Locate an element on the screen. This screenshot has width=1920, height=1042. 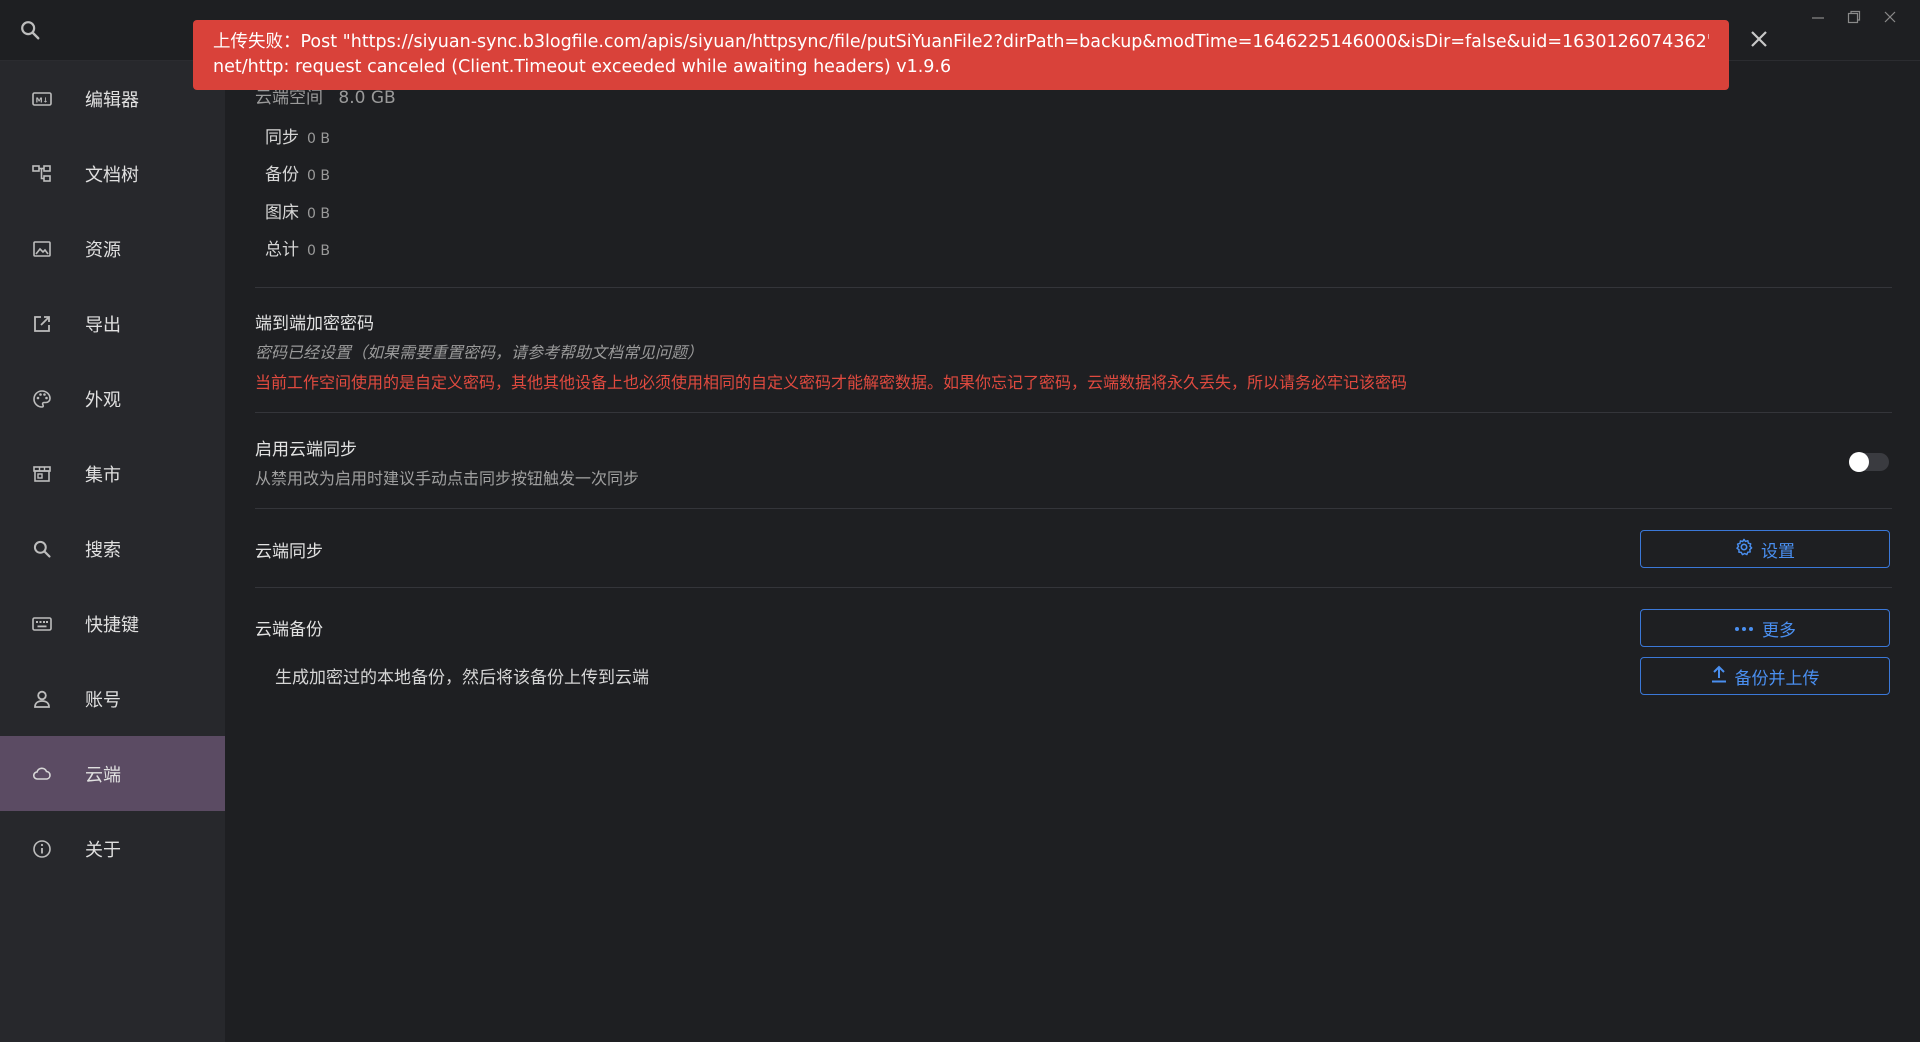
sidebar-item-label: 关于 is located at coordinates (103, 850).